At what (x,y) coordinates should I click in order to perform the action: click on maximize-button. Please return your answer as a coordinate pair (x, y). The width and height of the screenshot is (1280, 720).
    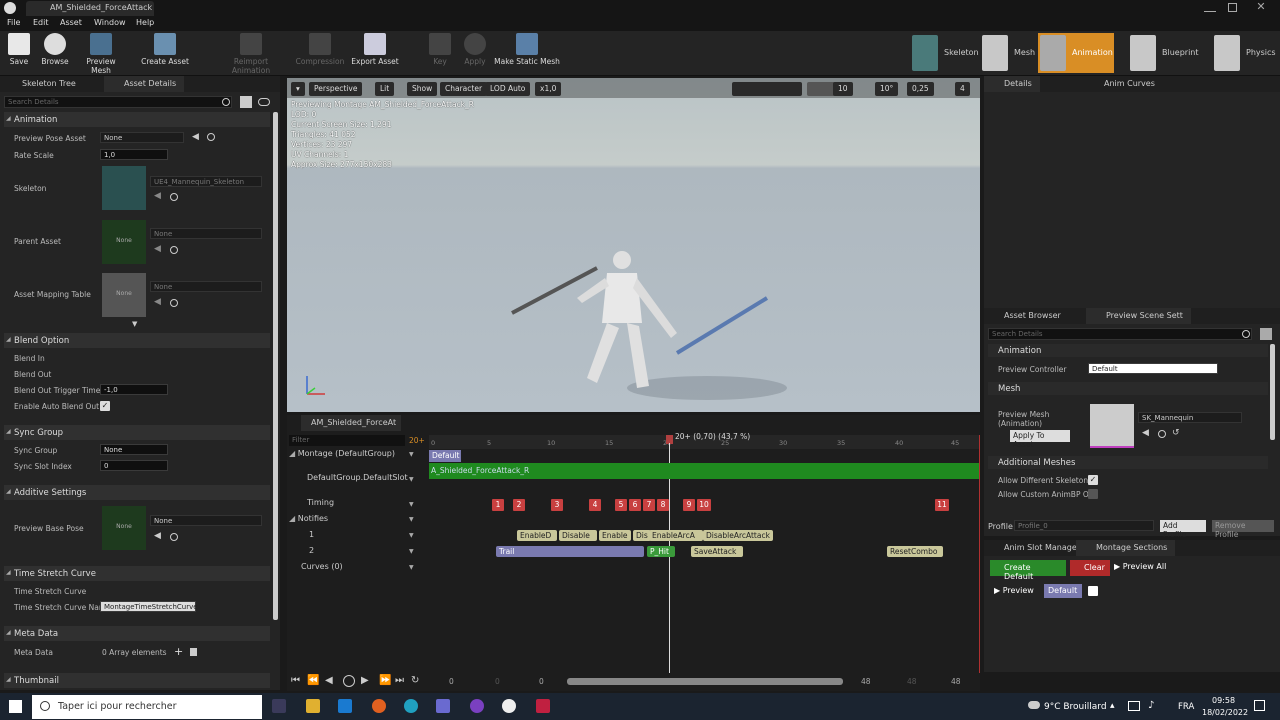
    Looking at the image, I should click on (1232, 7).